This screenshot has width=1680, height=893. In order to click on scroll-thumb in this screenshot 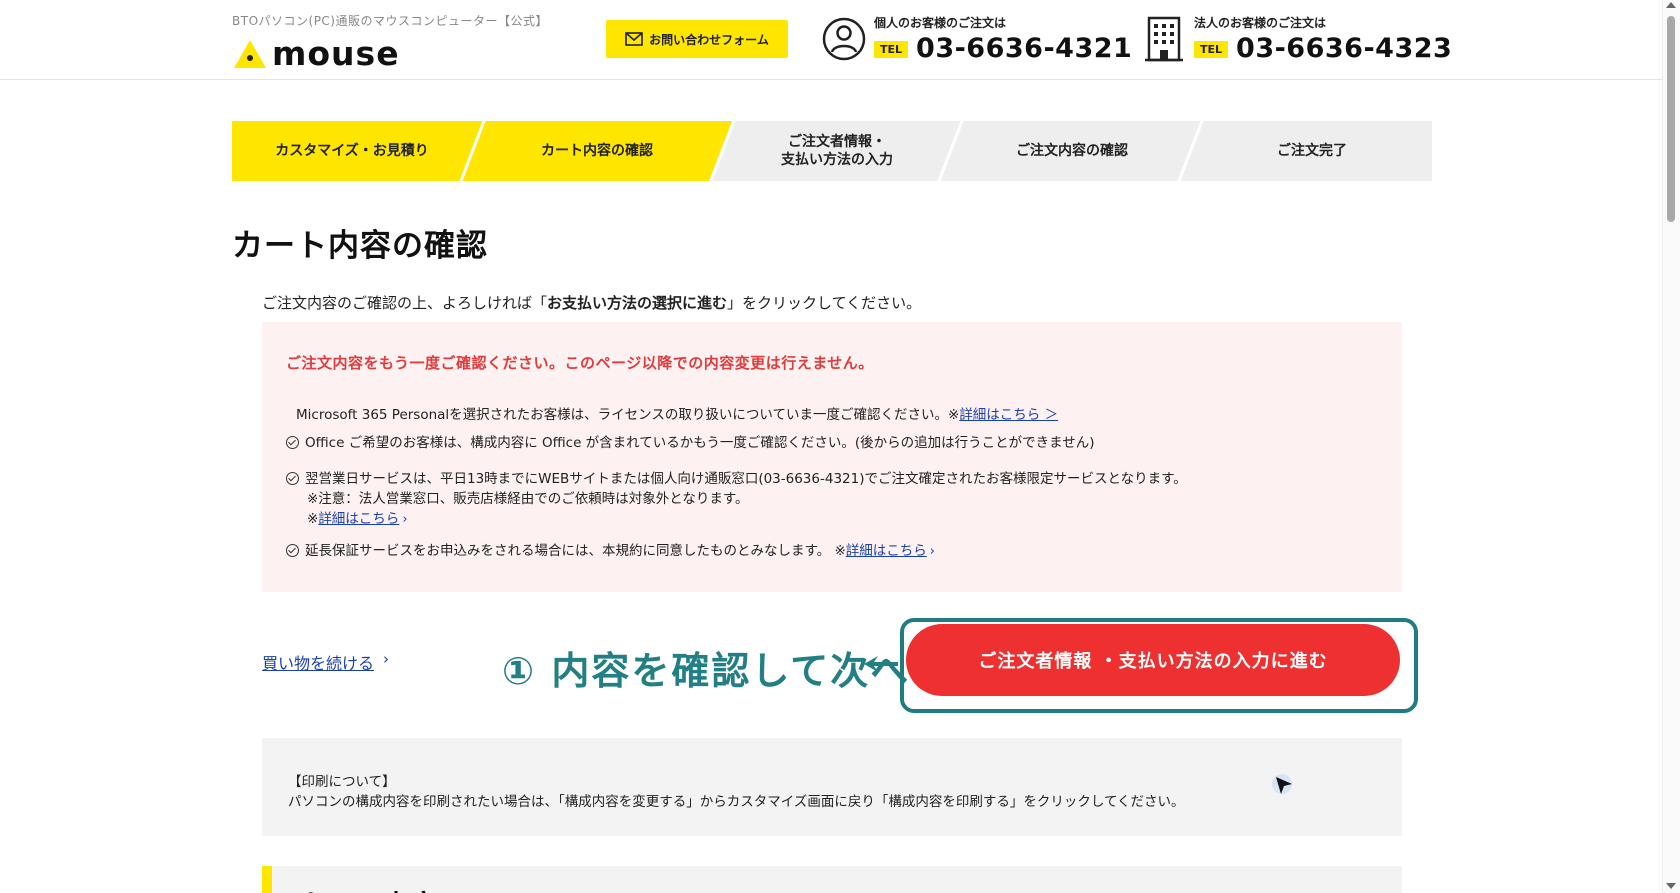, I will do `click(1671, 119)`.